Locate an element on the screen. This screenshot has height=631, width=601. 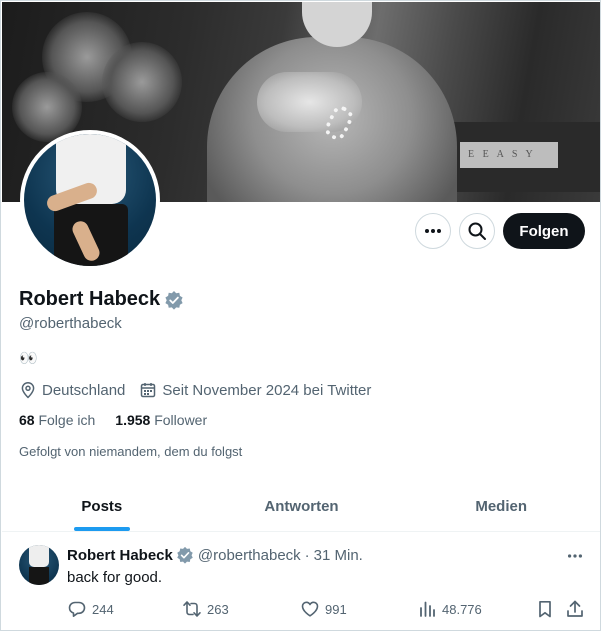
profile-name-row: Robert Habeck is located at coordinates (101, 299).